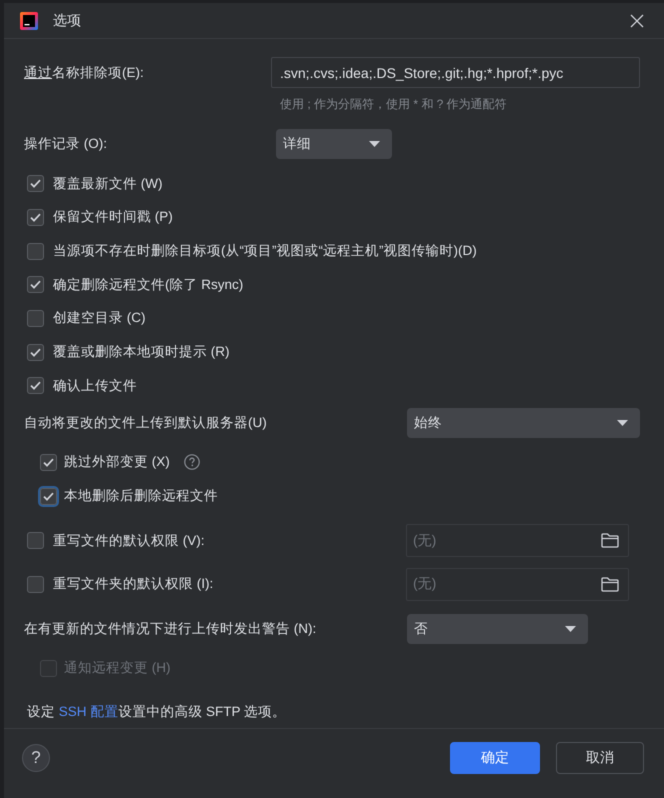 This screenshot has width=664, height=798. What do you see at coordinates (455, 72) in the screenshot?
I see `exclude-field: .svn;.cvs;.idea;.DS_Store;.git;.hg;*.hprof;*.pyc` at bounding box center [455, 72].